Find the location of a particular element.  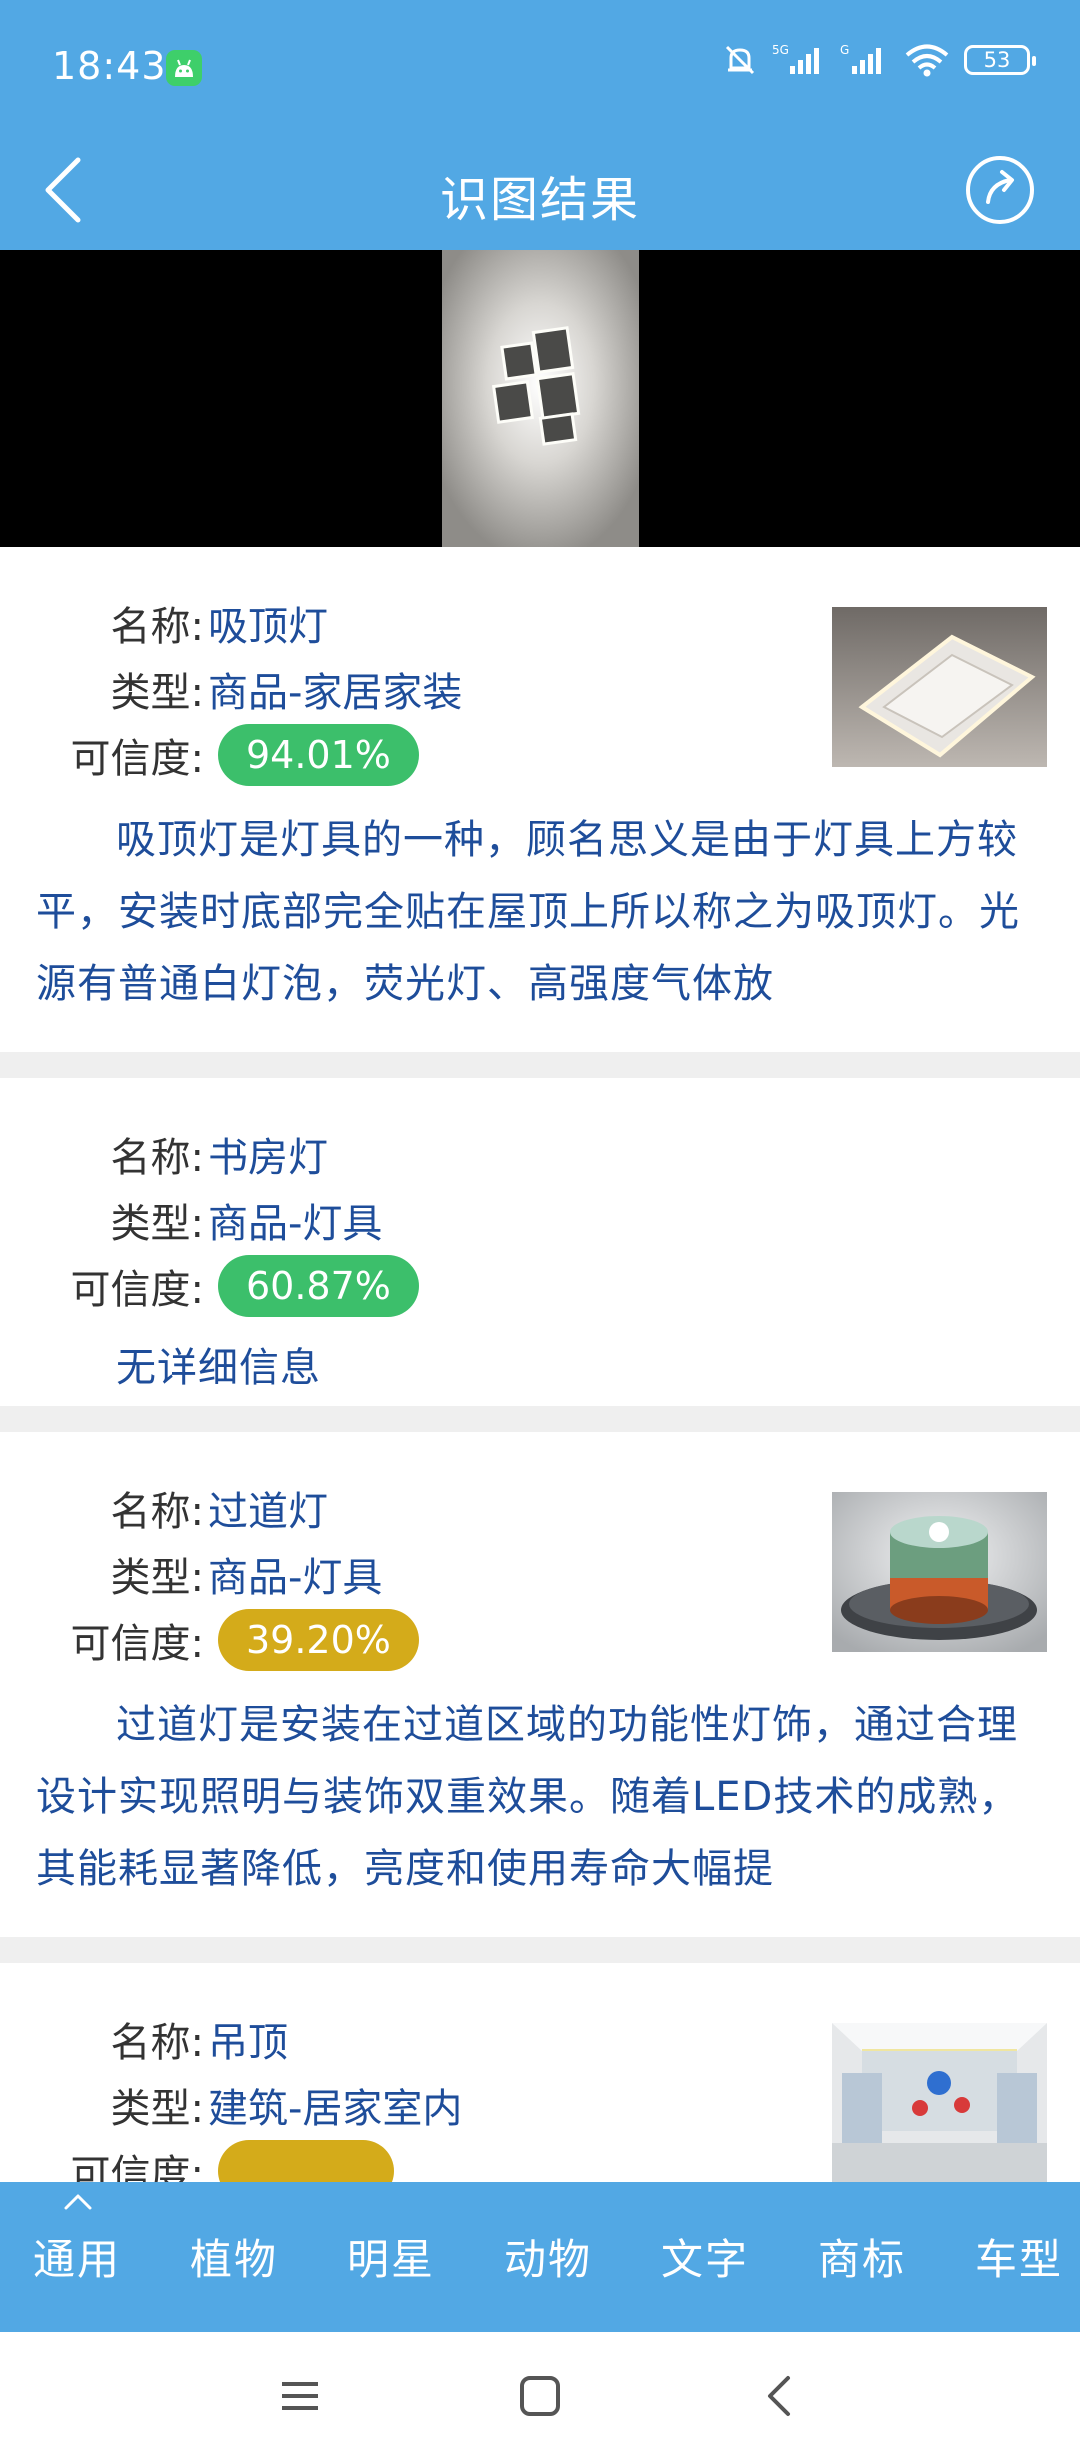

result-type: 建筑-居家室内 is located at coordinates (335, 2109).